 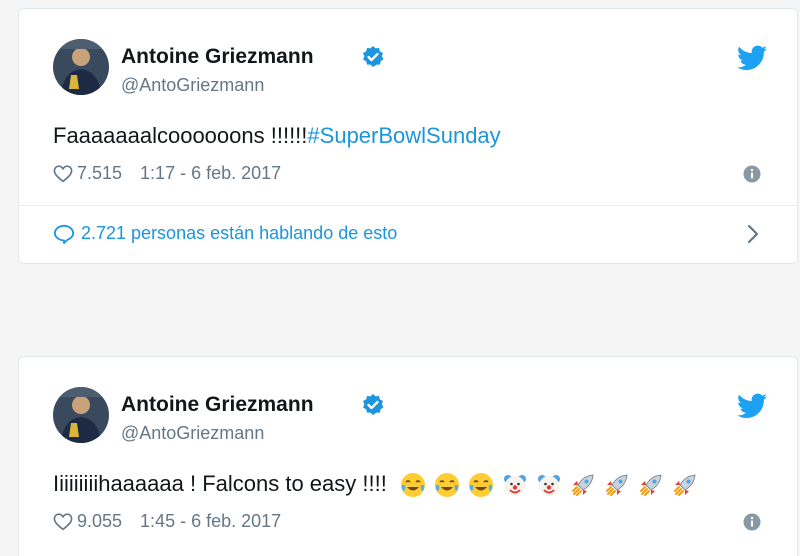 I want to click on chevron-right-icon, so click(x=753, y=234).